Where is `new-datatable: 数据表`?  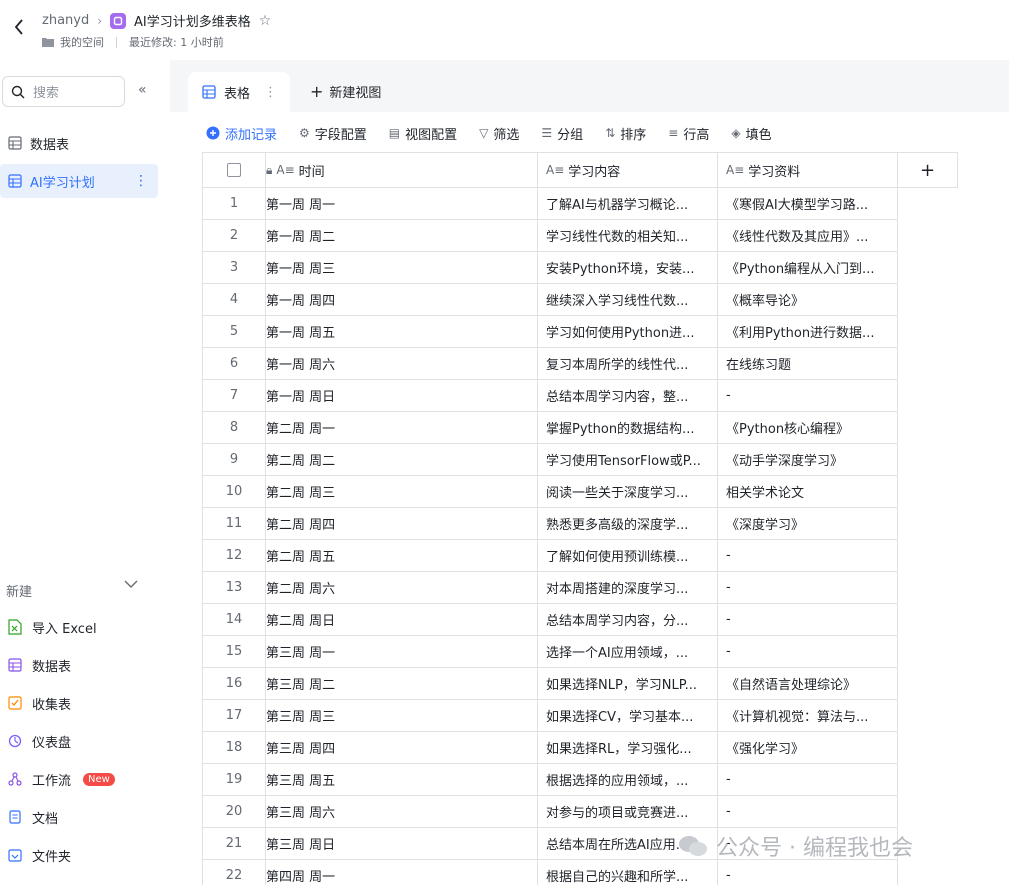
new-datatable: 数据表 is located at coordinates (80, 665).